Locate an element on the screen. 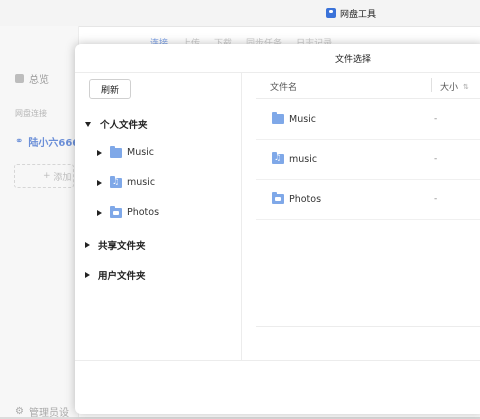 This screenshot has height=419, width=480. app-logo-icon is located at coordinates (331, 13).